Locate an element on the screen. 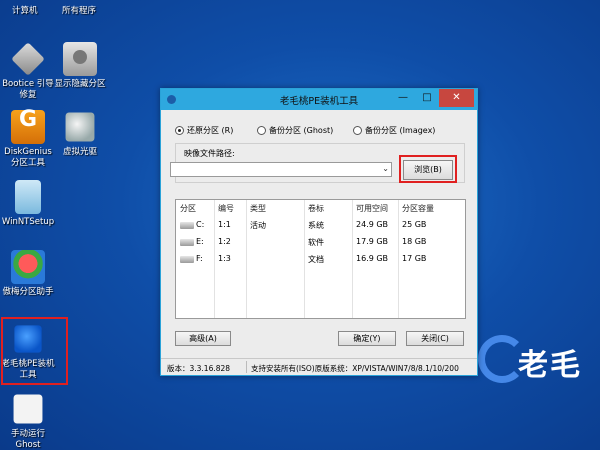 This screenshot has width=600, height=450. cell-capacity: 25 GB is located at coordinates (414, 224).